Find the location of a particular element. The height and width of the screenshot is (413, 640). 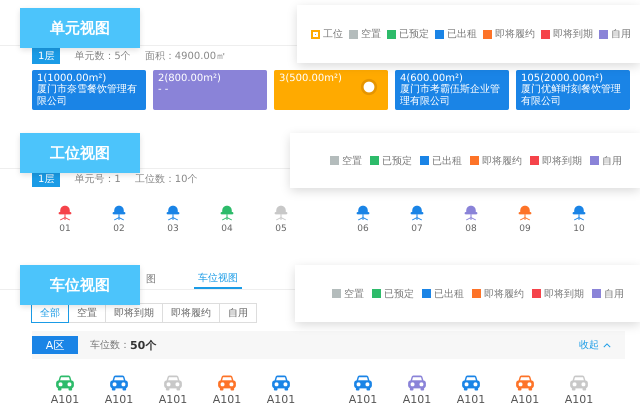

seat-number: 08 is located at coordinates (471, 229).